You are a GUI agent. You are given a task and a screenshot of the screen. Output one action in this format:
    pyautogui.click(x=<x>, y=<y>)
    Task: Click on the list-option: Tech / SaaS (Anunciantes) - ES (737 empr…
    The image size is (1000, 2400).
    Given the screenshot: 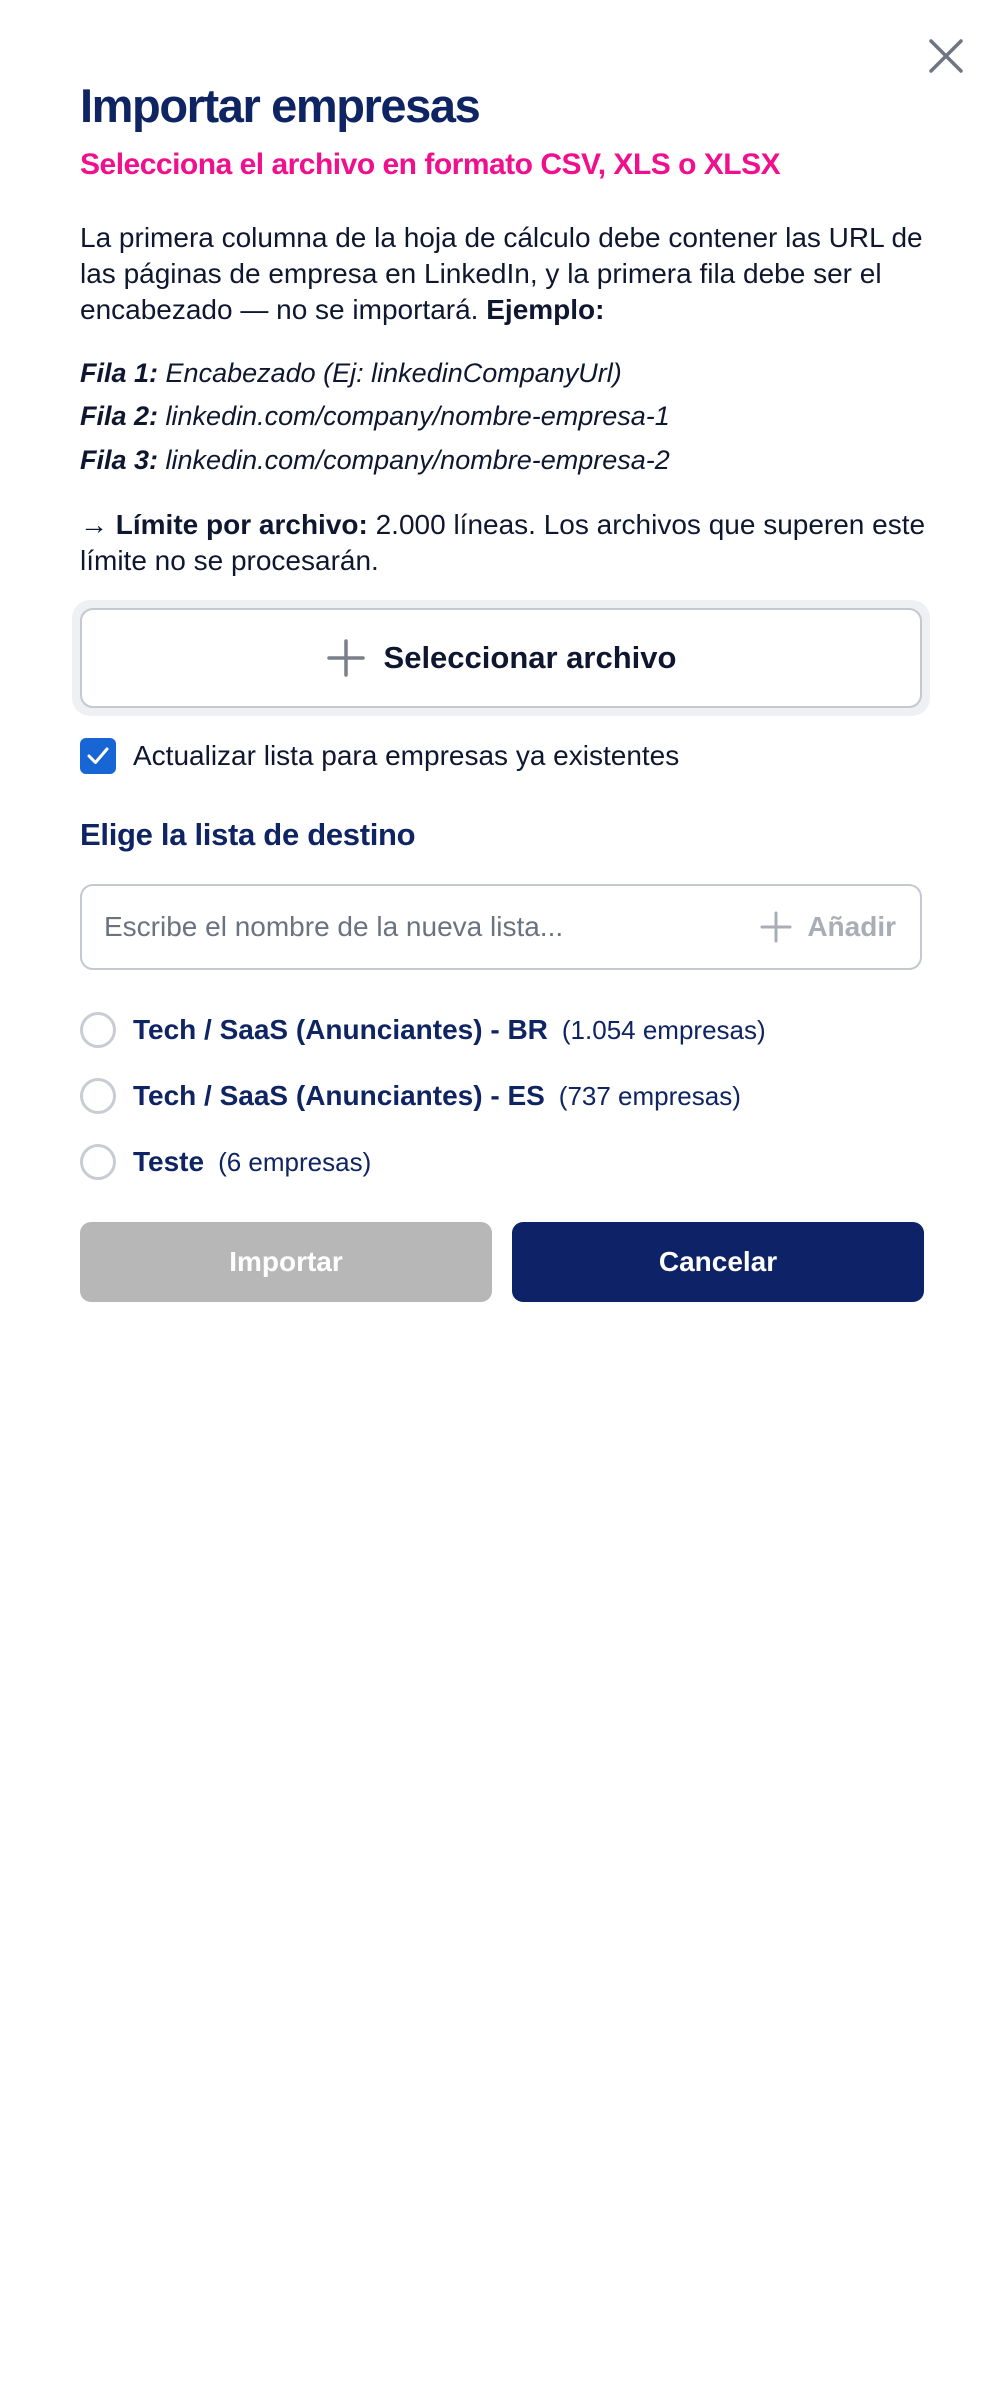 What is the action you would take?
    pyautogui.click(x=410, y=1096)
    